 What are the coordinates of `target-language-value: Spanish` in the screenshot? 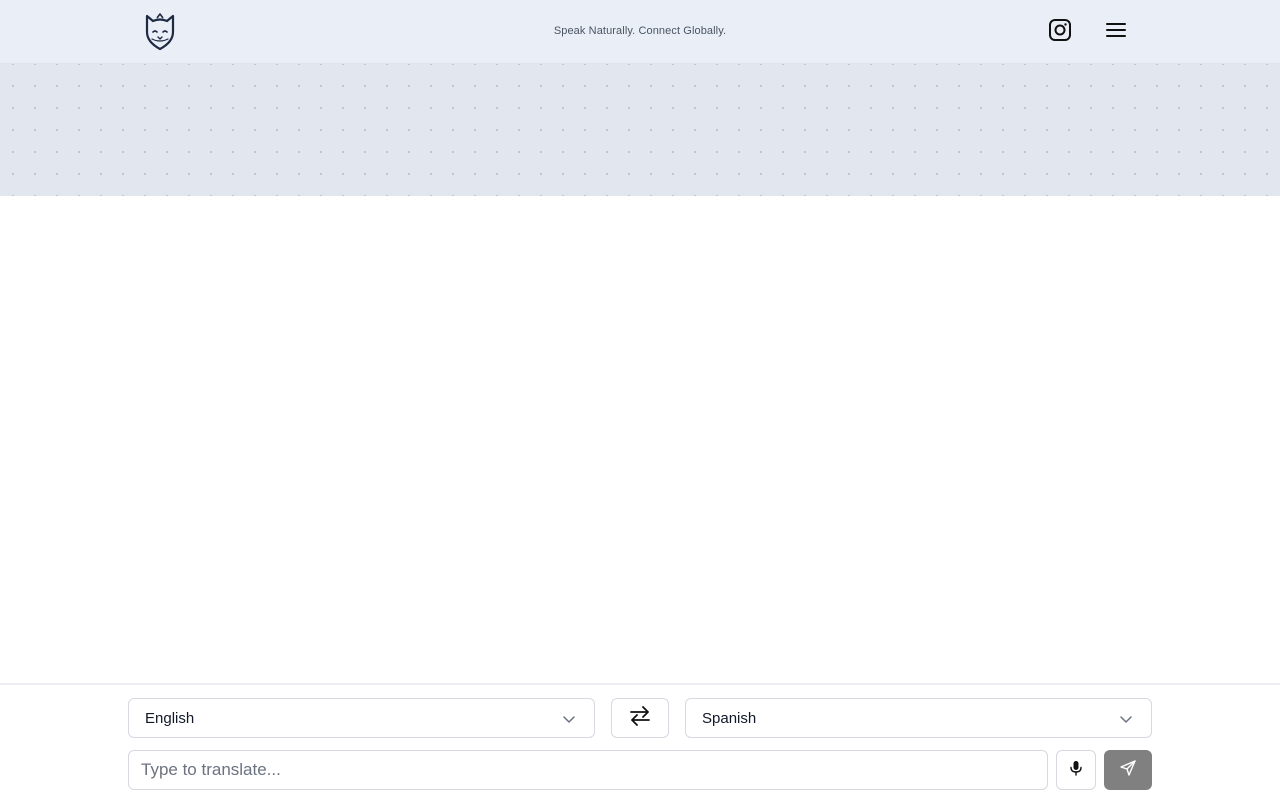 It's located at (729, 718).